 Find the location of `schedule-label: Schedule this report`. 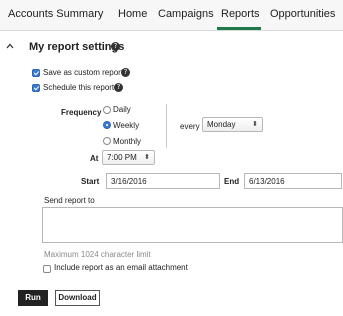

schedule-label: Schedule this report is located at coordinates (79, 87).